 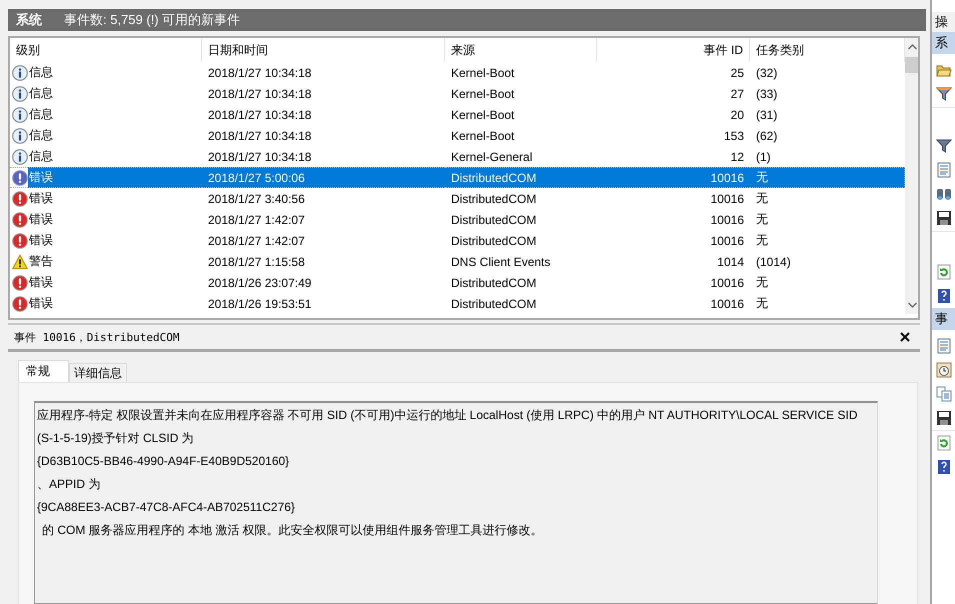 What do you see at coordinates (912, 47) in the screenshot?
I see `scroll-up-icon` at bounding box center [912, 47].